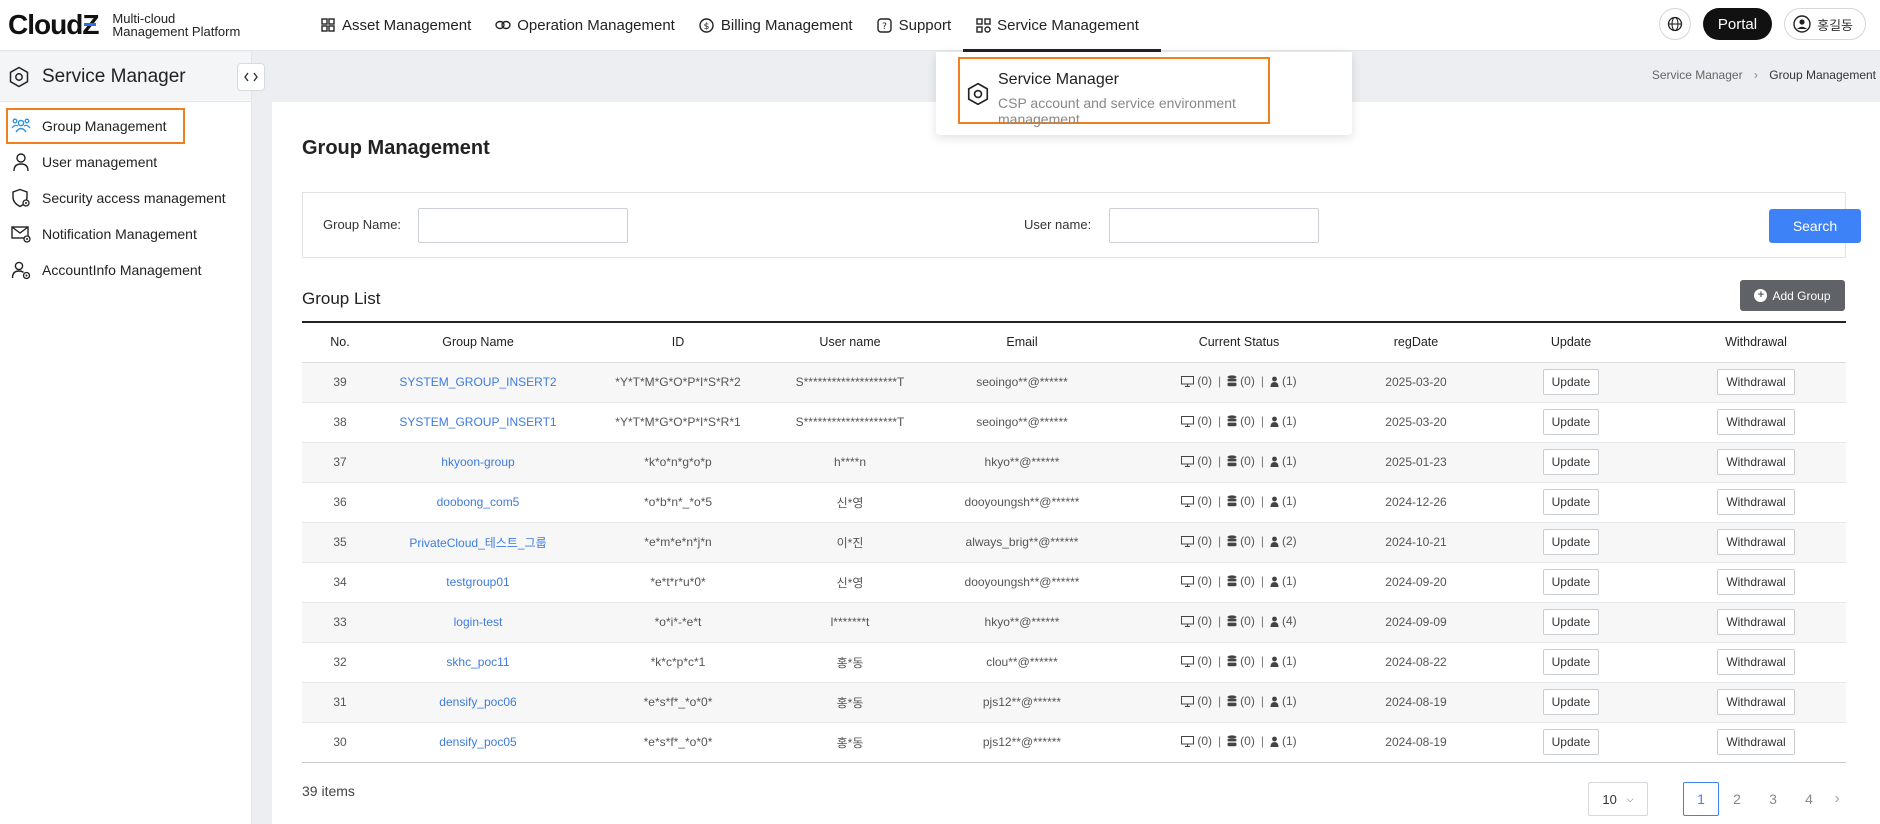  I want to click on monitor-icon, so click(1188, 741).